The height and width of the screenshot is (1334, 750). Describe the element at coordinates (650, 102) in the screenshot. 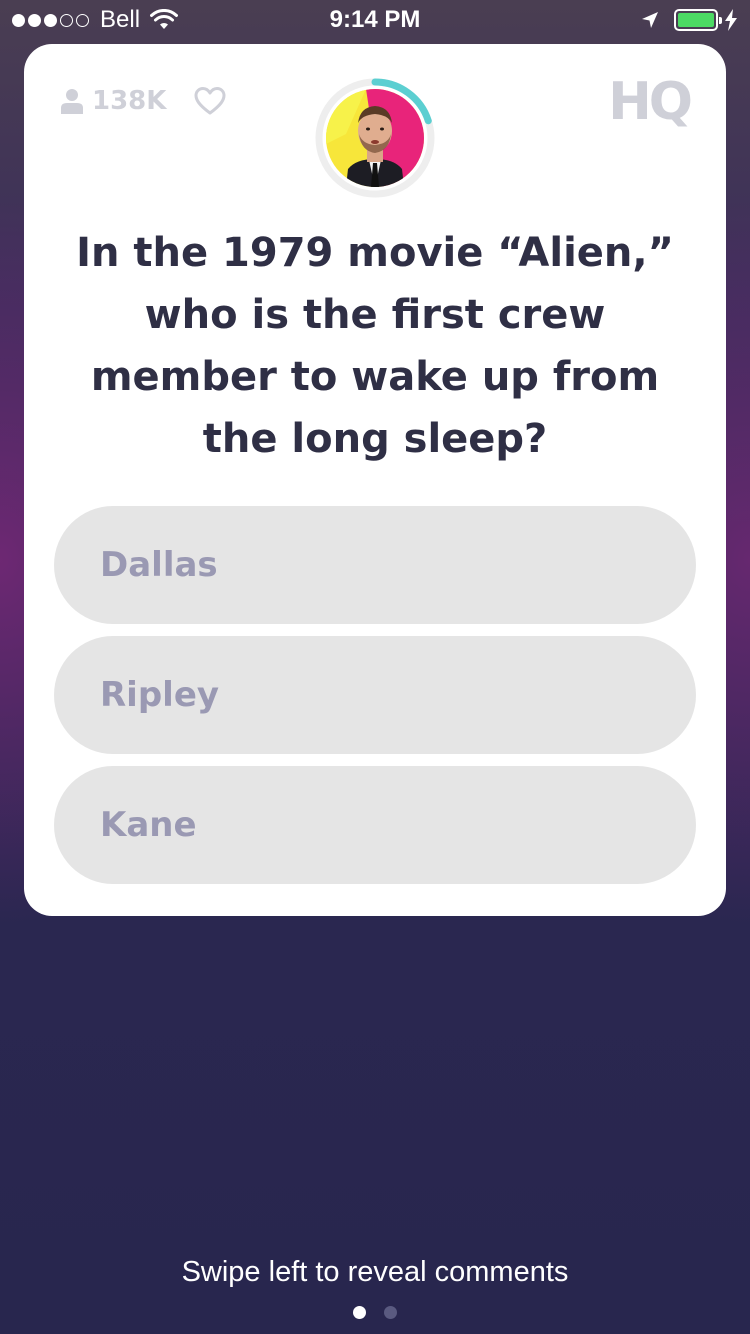

I see `hq-logo: HQ` at that location.